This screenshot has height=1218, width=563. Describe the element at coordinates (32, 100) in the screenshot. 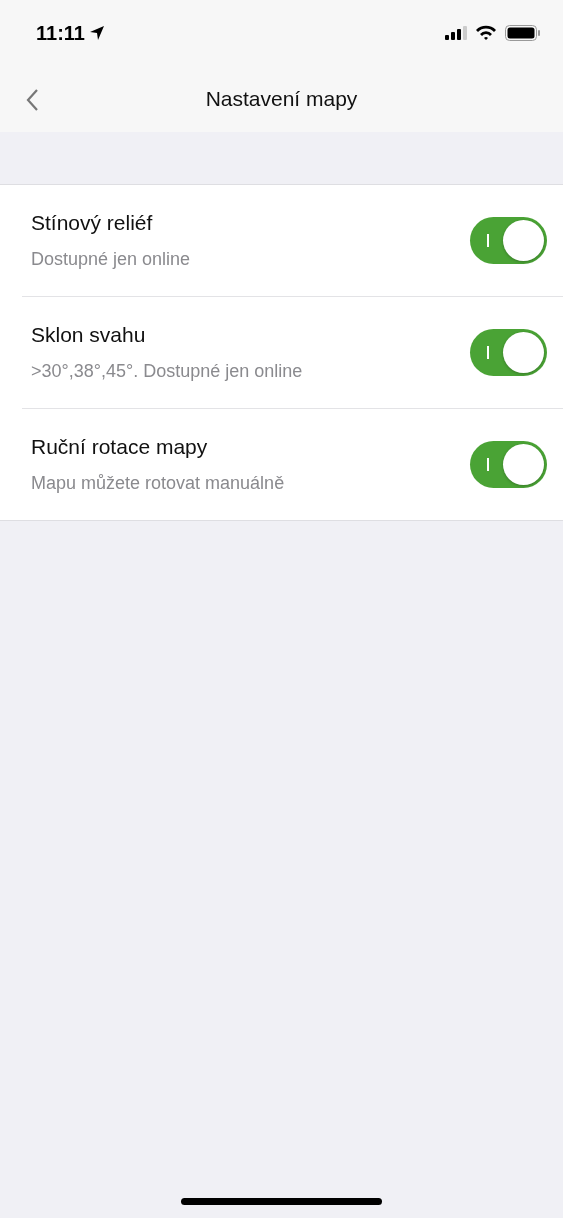

I see `back-chevron-icon` at that location.